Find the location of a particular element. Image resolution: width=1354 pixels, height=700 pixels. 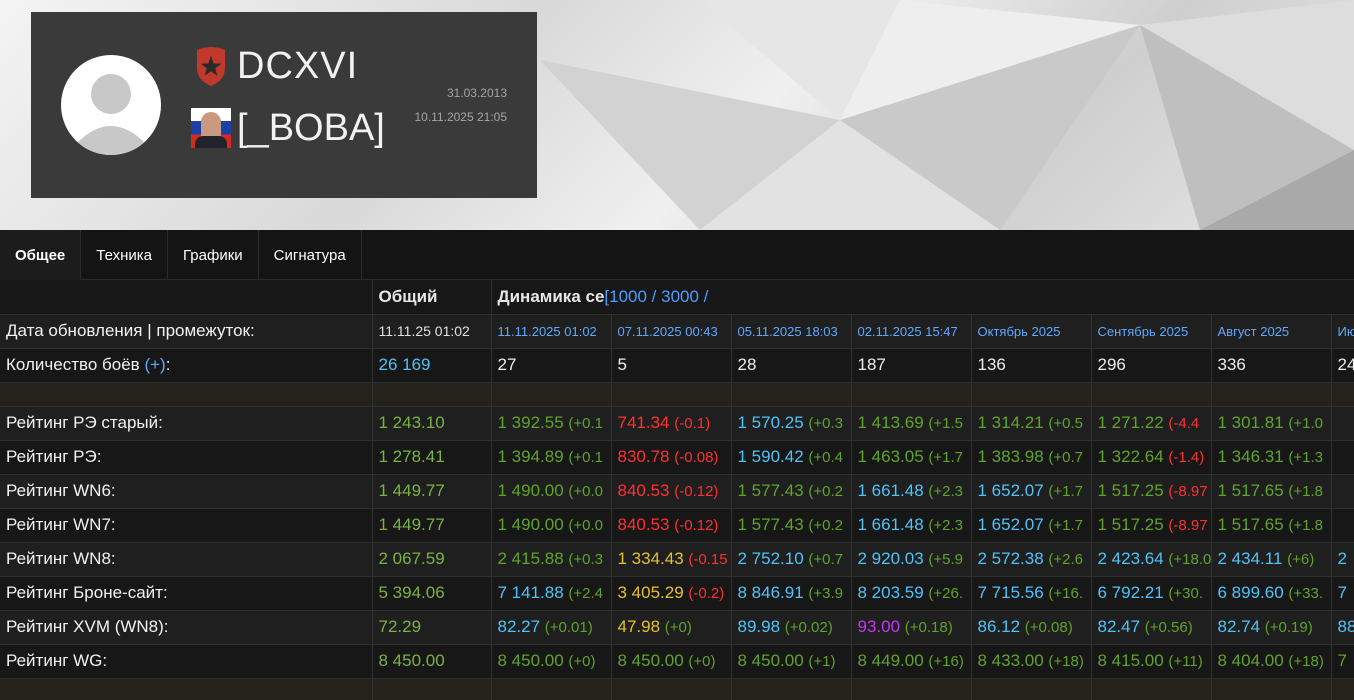

tab-vehicles: Техника is located at coordinates (125, 255).